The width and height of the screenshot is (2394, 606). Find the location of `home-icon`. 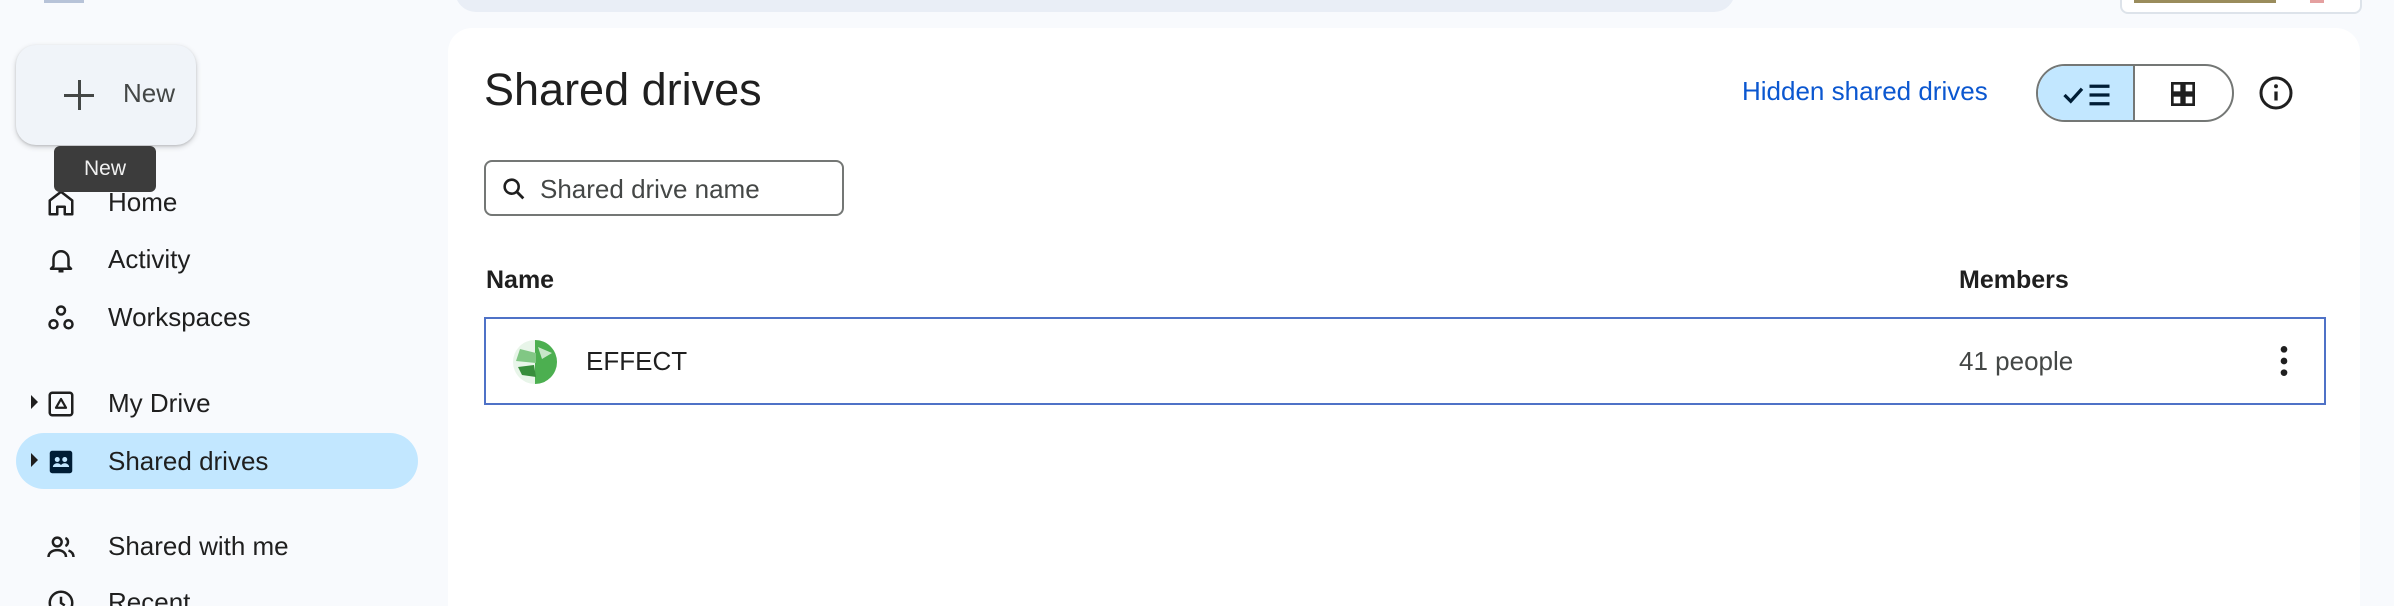

home-icon is located at coordinates (61, 203).